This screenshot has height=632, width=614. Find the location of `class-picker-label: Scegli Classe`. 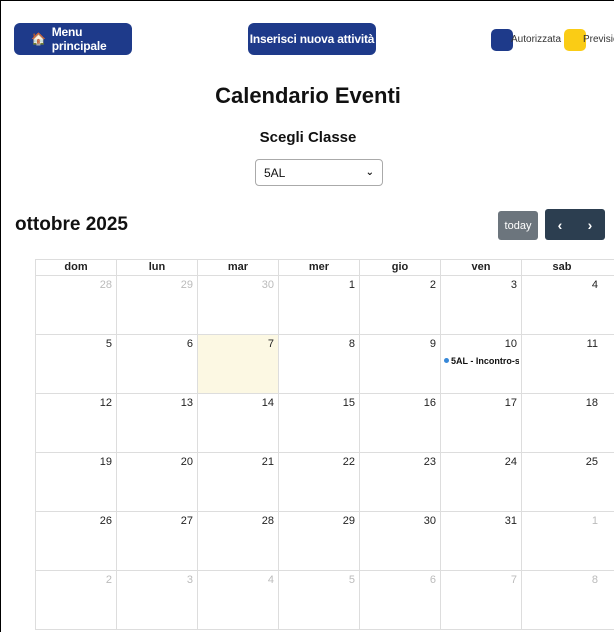

class-picker-label: Scegli Classe is located at coordinates (308, 137).